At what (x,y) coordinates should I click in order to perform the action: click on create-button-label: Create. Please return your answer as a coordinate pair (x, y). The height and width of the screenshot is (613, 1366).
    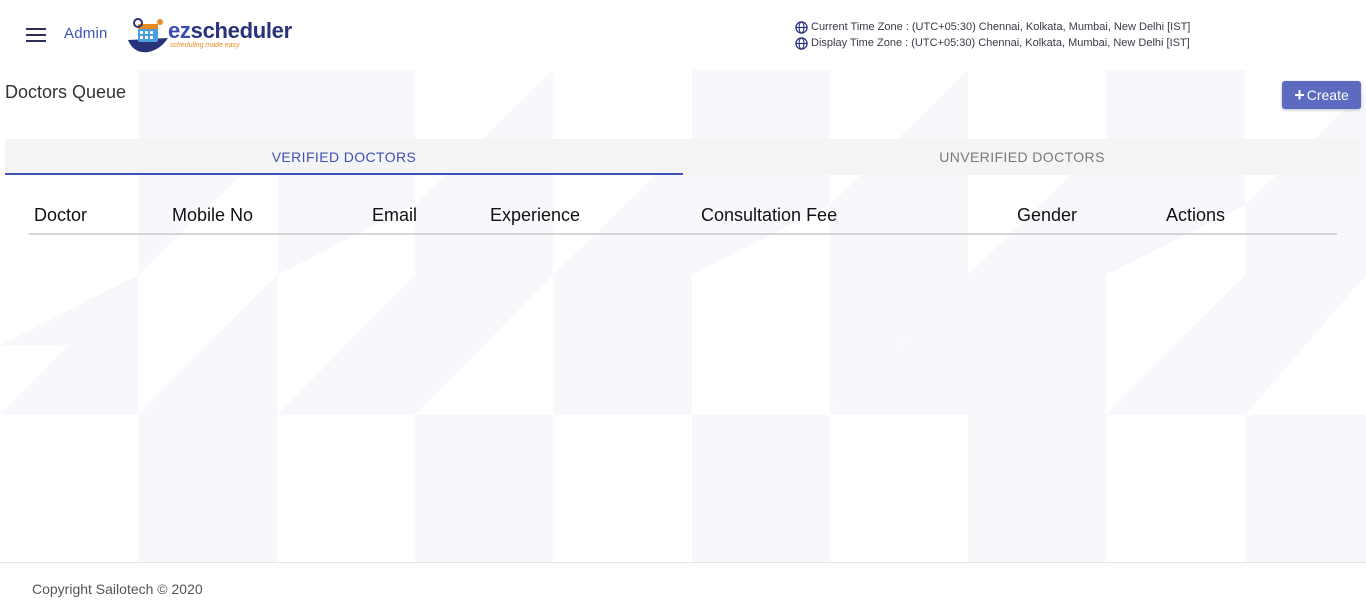
    Looking at the image, I should click on (1327, 95).